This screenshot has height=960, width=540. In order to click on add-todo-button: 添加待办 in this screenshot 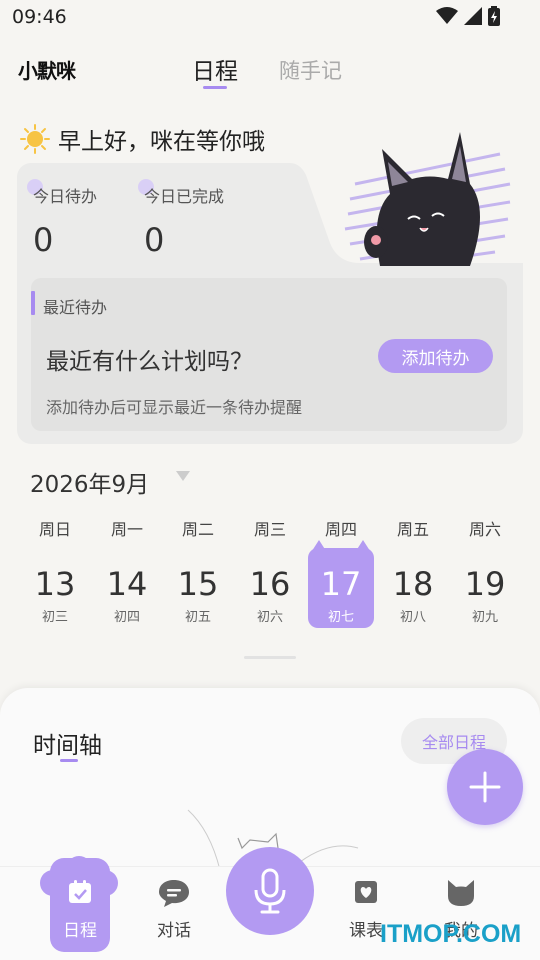, I will do `click(435, 356)`.